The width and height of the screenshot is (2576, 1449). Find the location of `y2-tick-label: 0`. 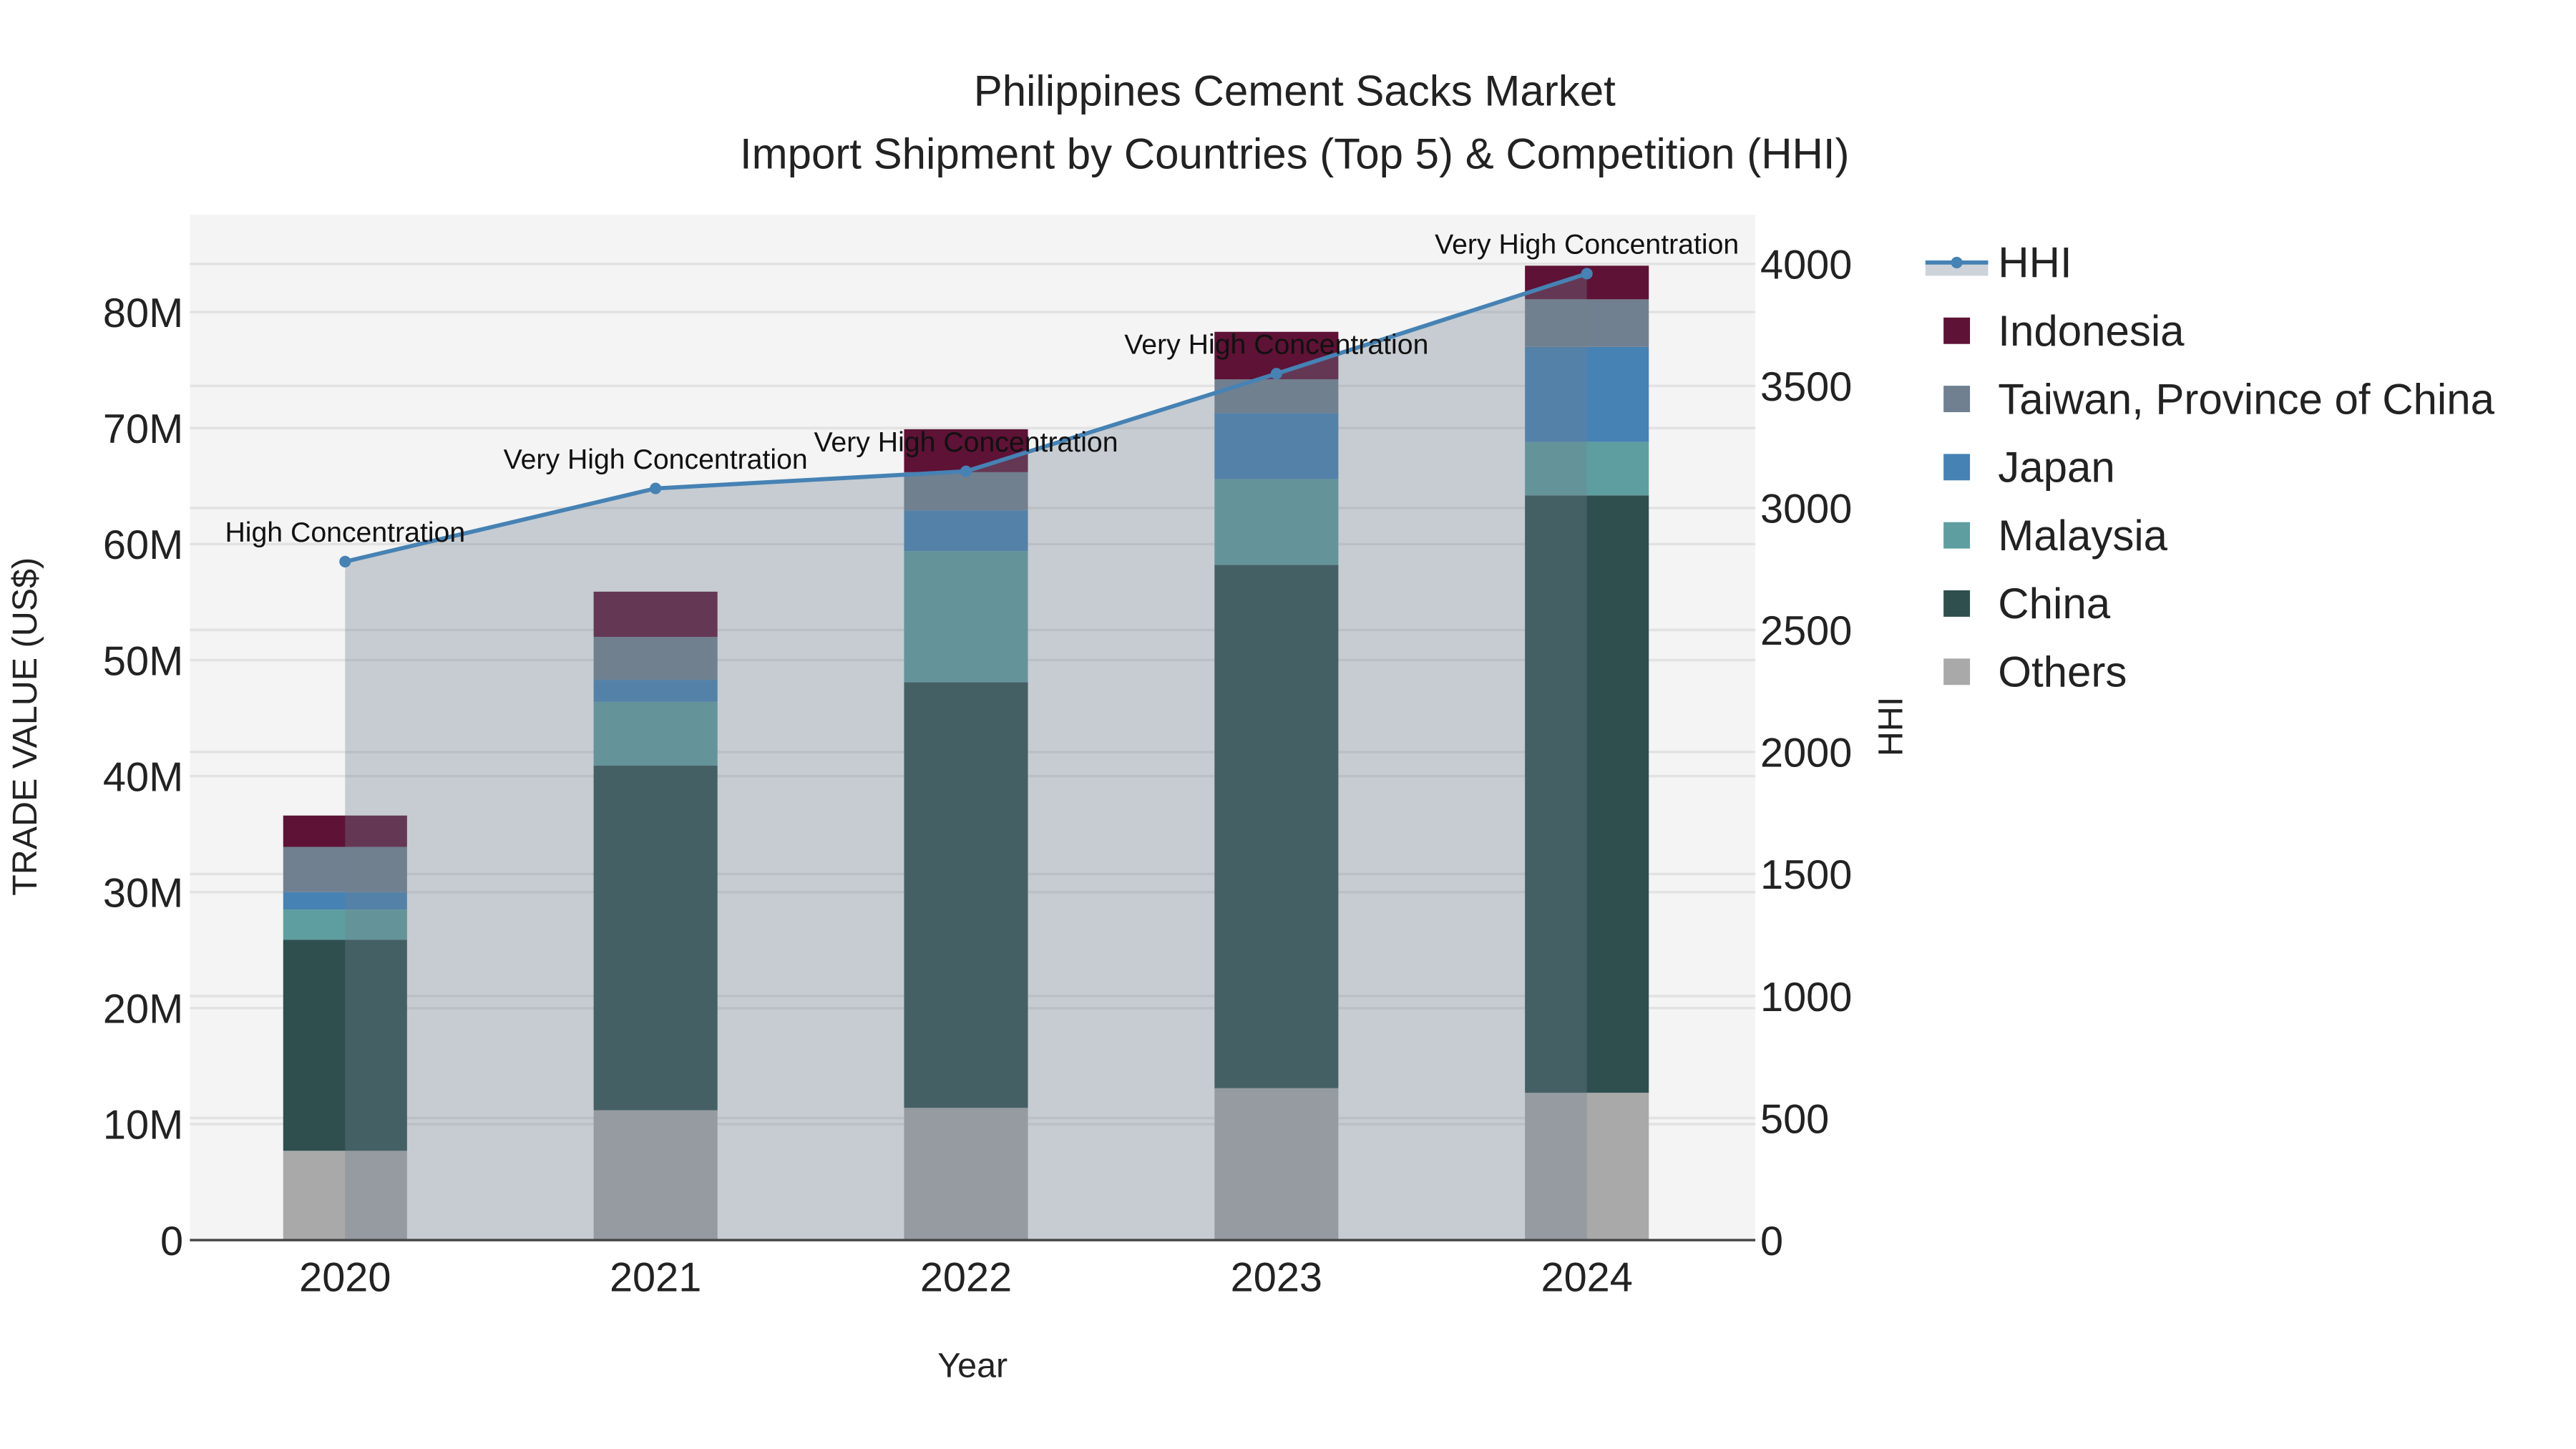

y2-tick-label: 0 is located at coordinates (1771, 1241).